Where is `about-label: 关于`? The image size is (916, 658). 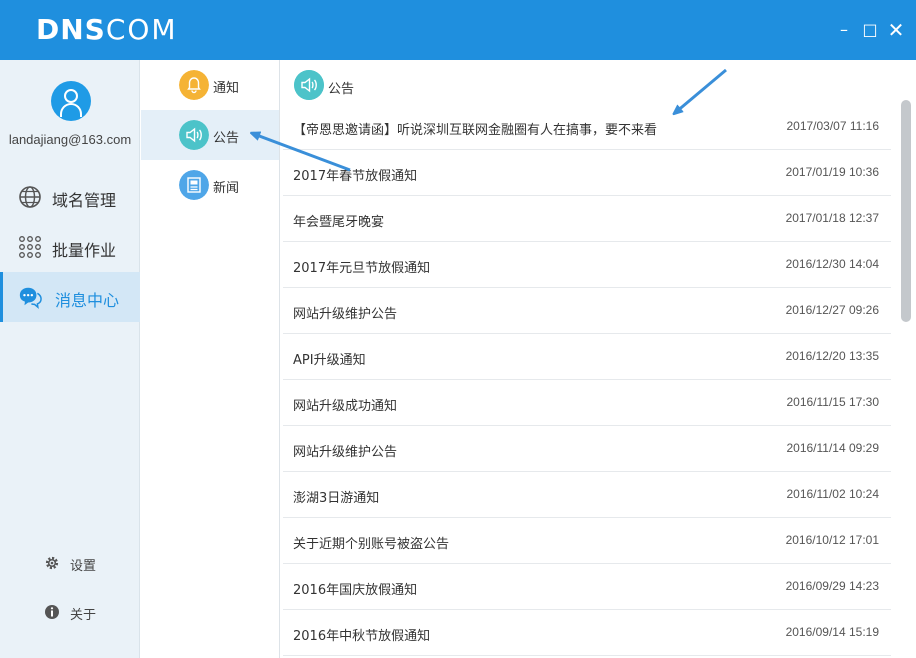
about-label: 关于 is located at coordinates (83, 615).